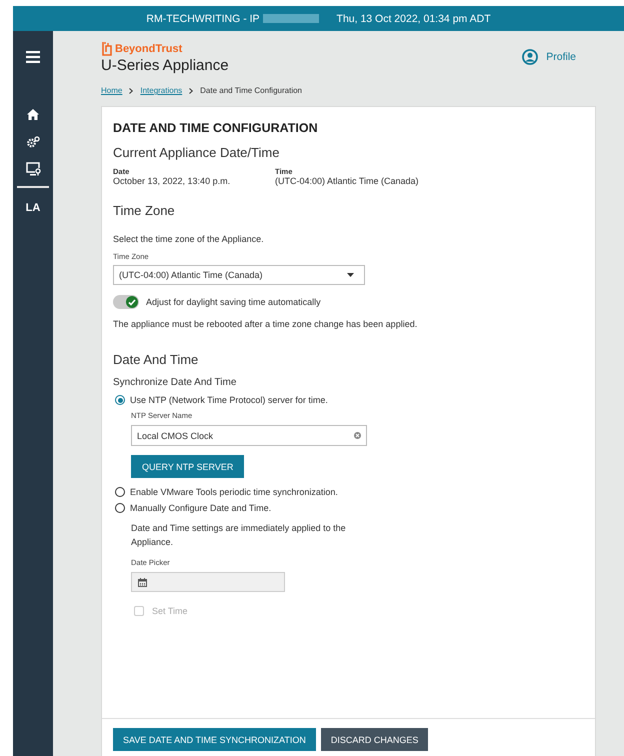 The width and height of the screenshot is (624, 756). Describe the element at coordinates (174, 382) in the screenshot. I see `subsection-heading: Synchronize Date And Time` at that location.